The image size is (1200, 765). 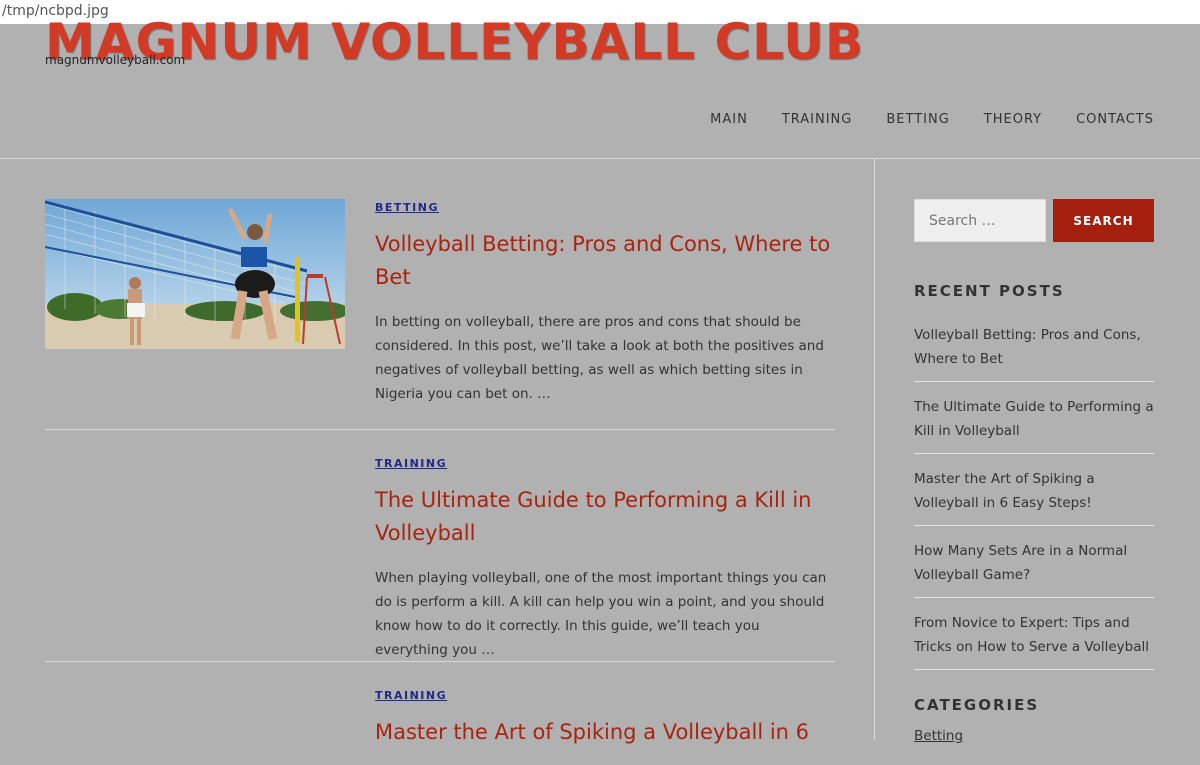 What do you see at coordinates (989, 291) in the screenshot?
I see `recent-posts-heading: RECENT POSTS` at bounding box center [989, 291].